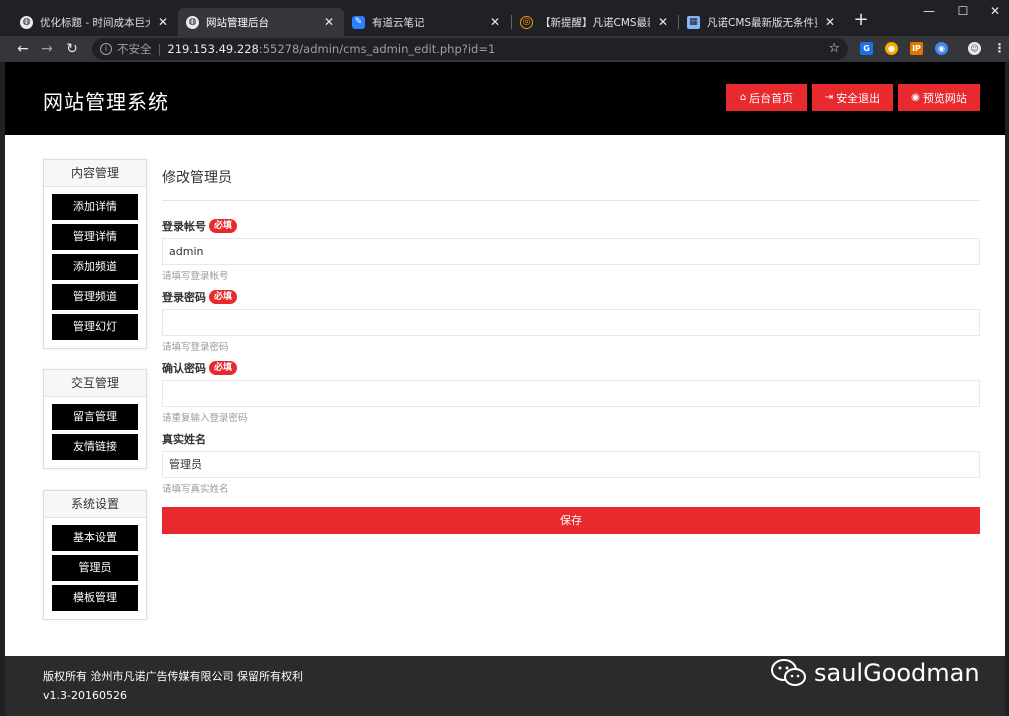  I want to click on save-button: 保存, so click(571, 520).